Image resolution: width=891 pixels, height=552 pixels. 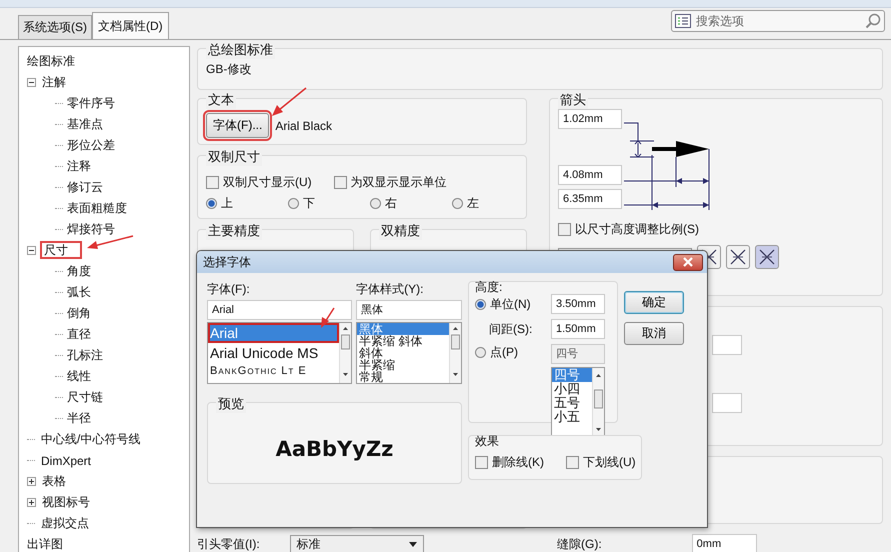 I want to click on tree-item: 视图标号, so click(x=66, y=502).